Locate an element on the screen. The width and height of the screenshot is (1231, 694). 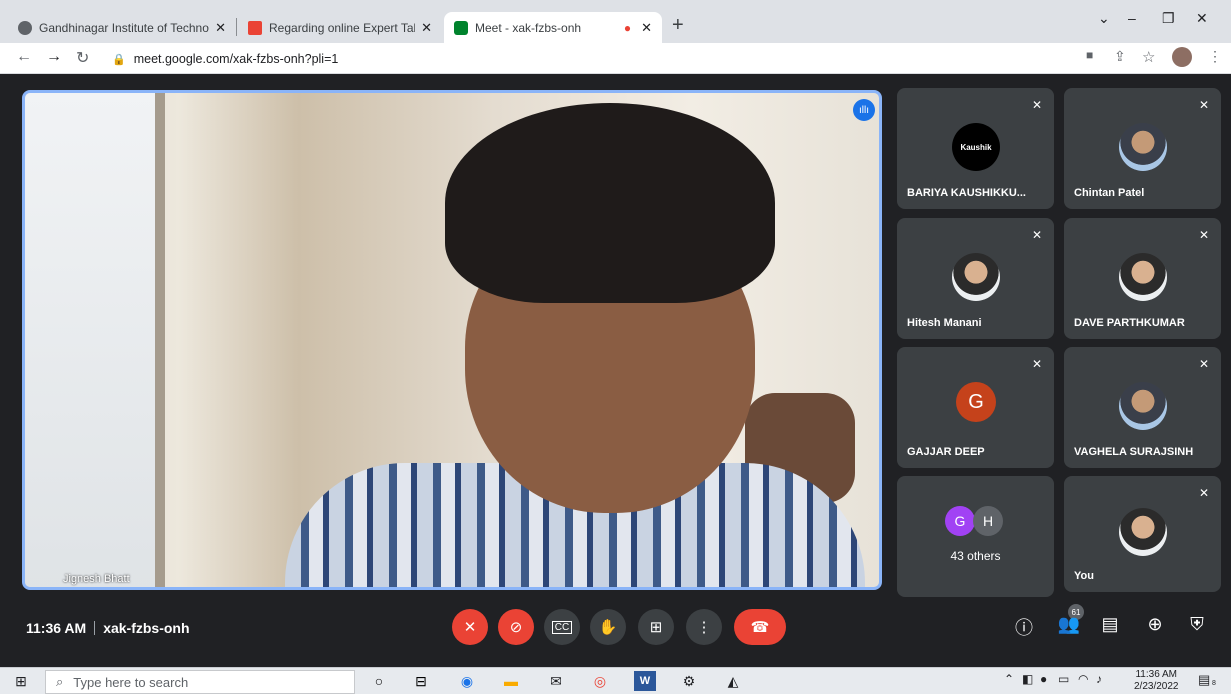
tab-gmail: Regarding online Expert Talk on ✕ is located at coordinates (340, 27).